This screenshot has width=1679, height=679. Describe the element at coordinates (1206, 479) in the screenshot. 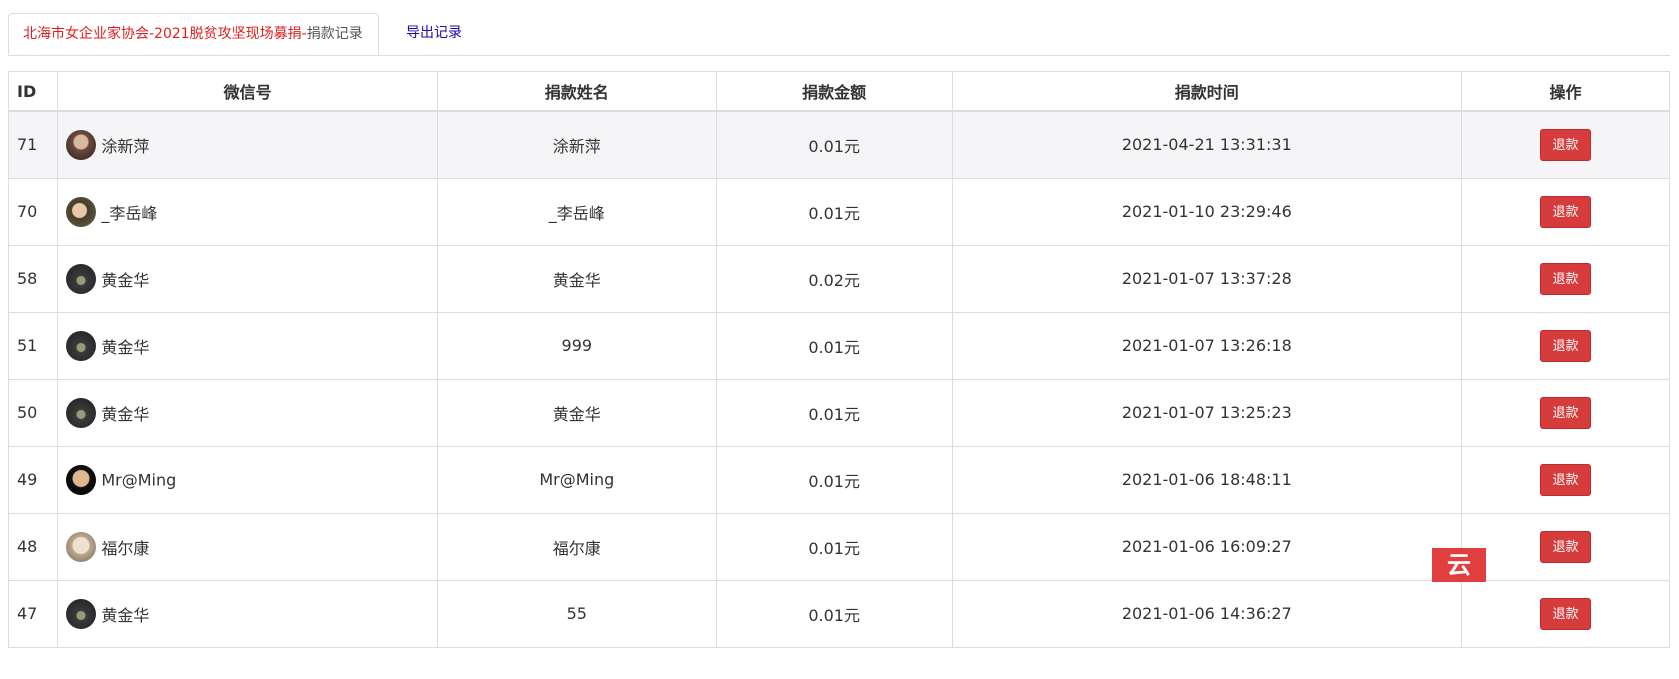

I see `cell-time: 2021-01-06 18:48:11` at that location.